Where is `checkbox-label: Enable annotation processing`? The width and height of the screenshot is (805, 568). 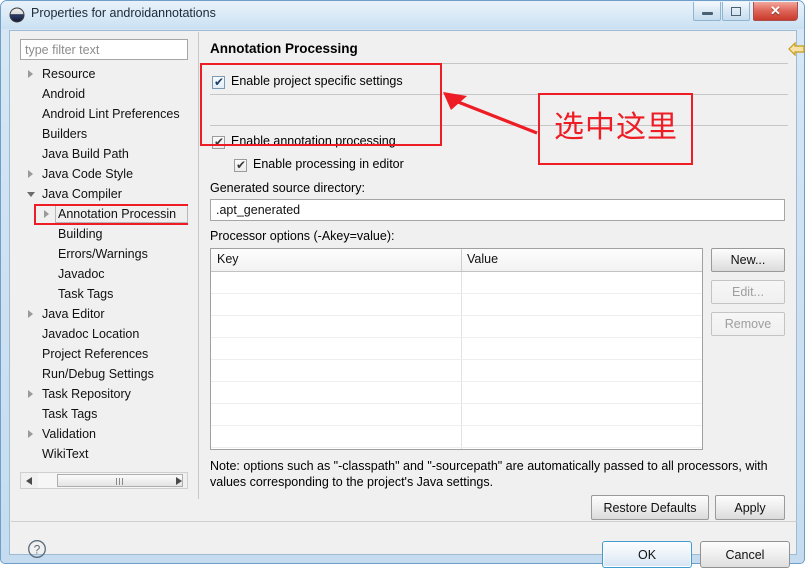
checkbox-label: Enable annotation processing is located at coordinates (313, 141).